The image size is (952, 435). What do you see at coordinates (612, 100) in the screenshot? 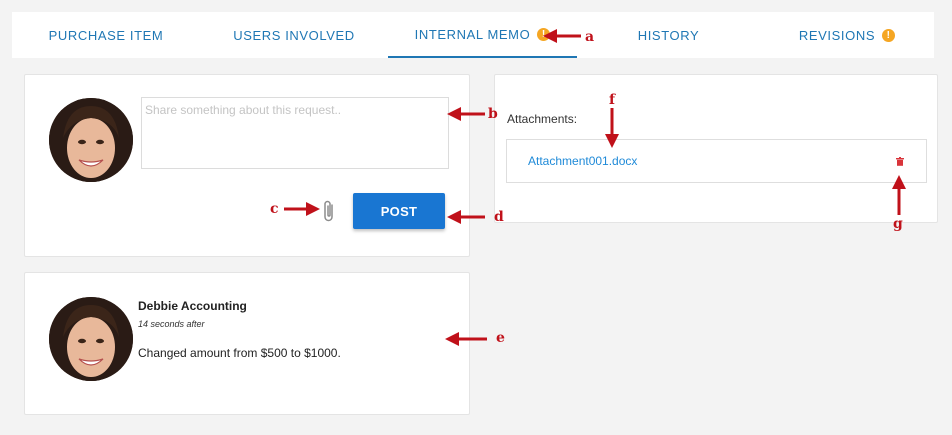
I see `annotation-label: f` at bounding box center [612, 100].